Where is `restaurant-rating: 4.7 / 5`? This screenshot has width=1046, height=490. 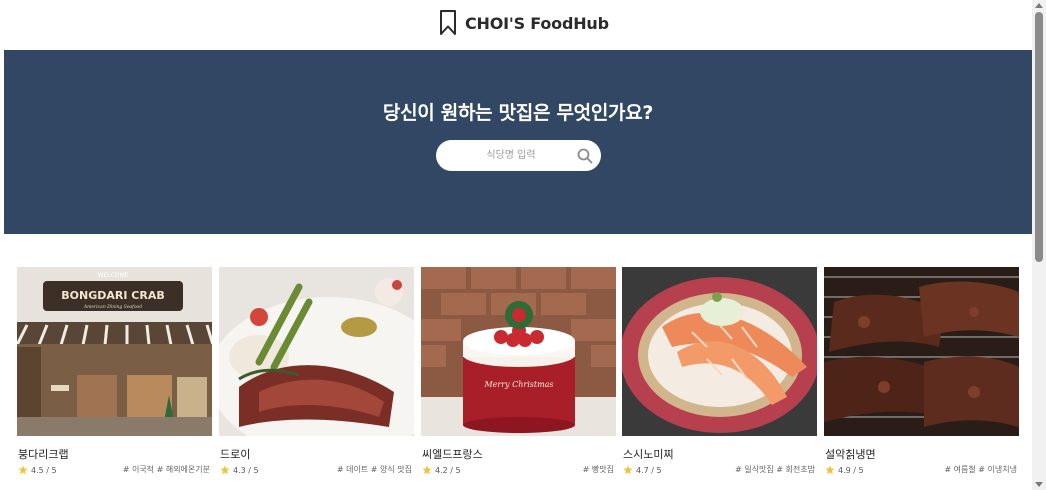
restaurant-rating: 4.7 / 5 is located at coordinates (642, 470).